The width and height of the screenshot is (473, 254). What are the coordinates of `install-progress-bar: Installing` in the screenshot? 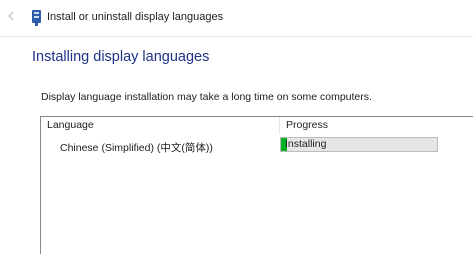 It's located at (359, 144).